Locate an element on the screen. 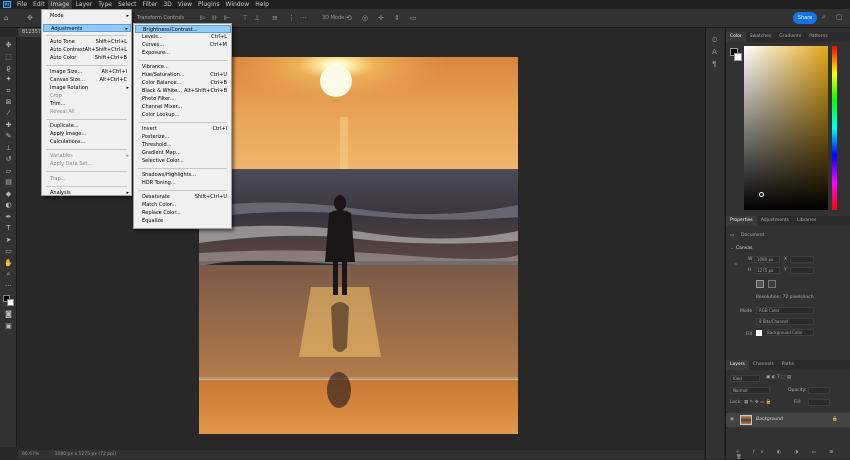 The height and width of the screenshot is (460, 850). more-options-icon: ··· is located at coordinates (303, 18).